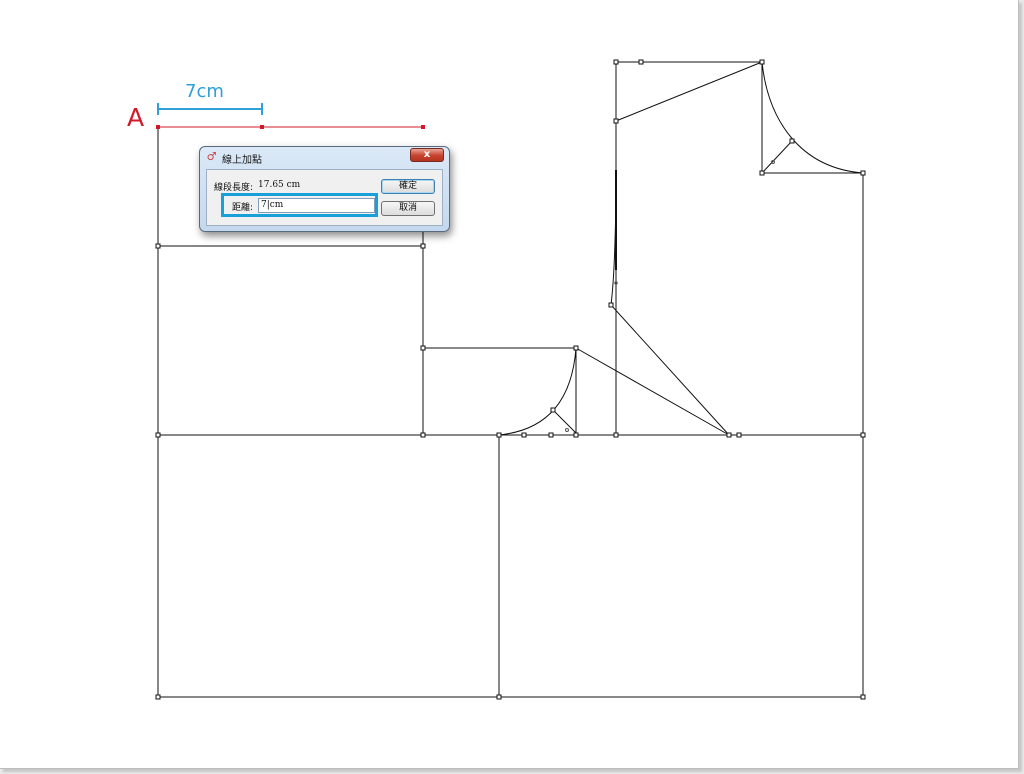 The width and height of the screenshot is (1024, 774). What do you see at coordinates (324, 157) in the screenshot?
I see `dialog-titlebar: ♂ 線上加點 x` at bounding box center [324, 157].